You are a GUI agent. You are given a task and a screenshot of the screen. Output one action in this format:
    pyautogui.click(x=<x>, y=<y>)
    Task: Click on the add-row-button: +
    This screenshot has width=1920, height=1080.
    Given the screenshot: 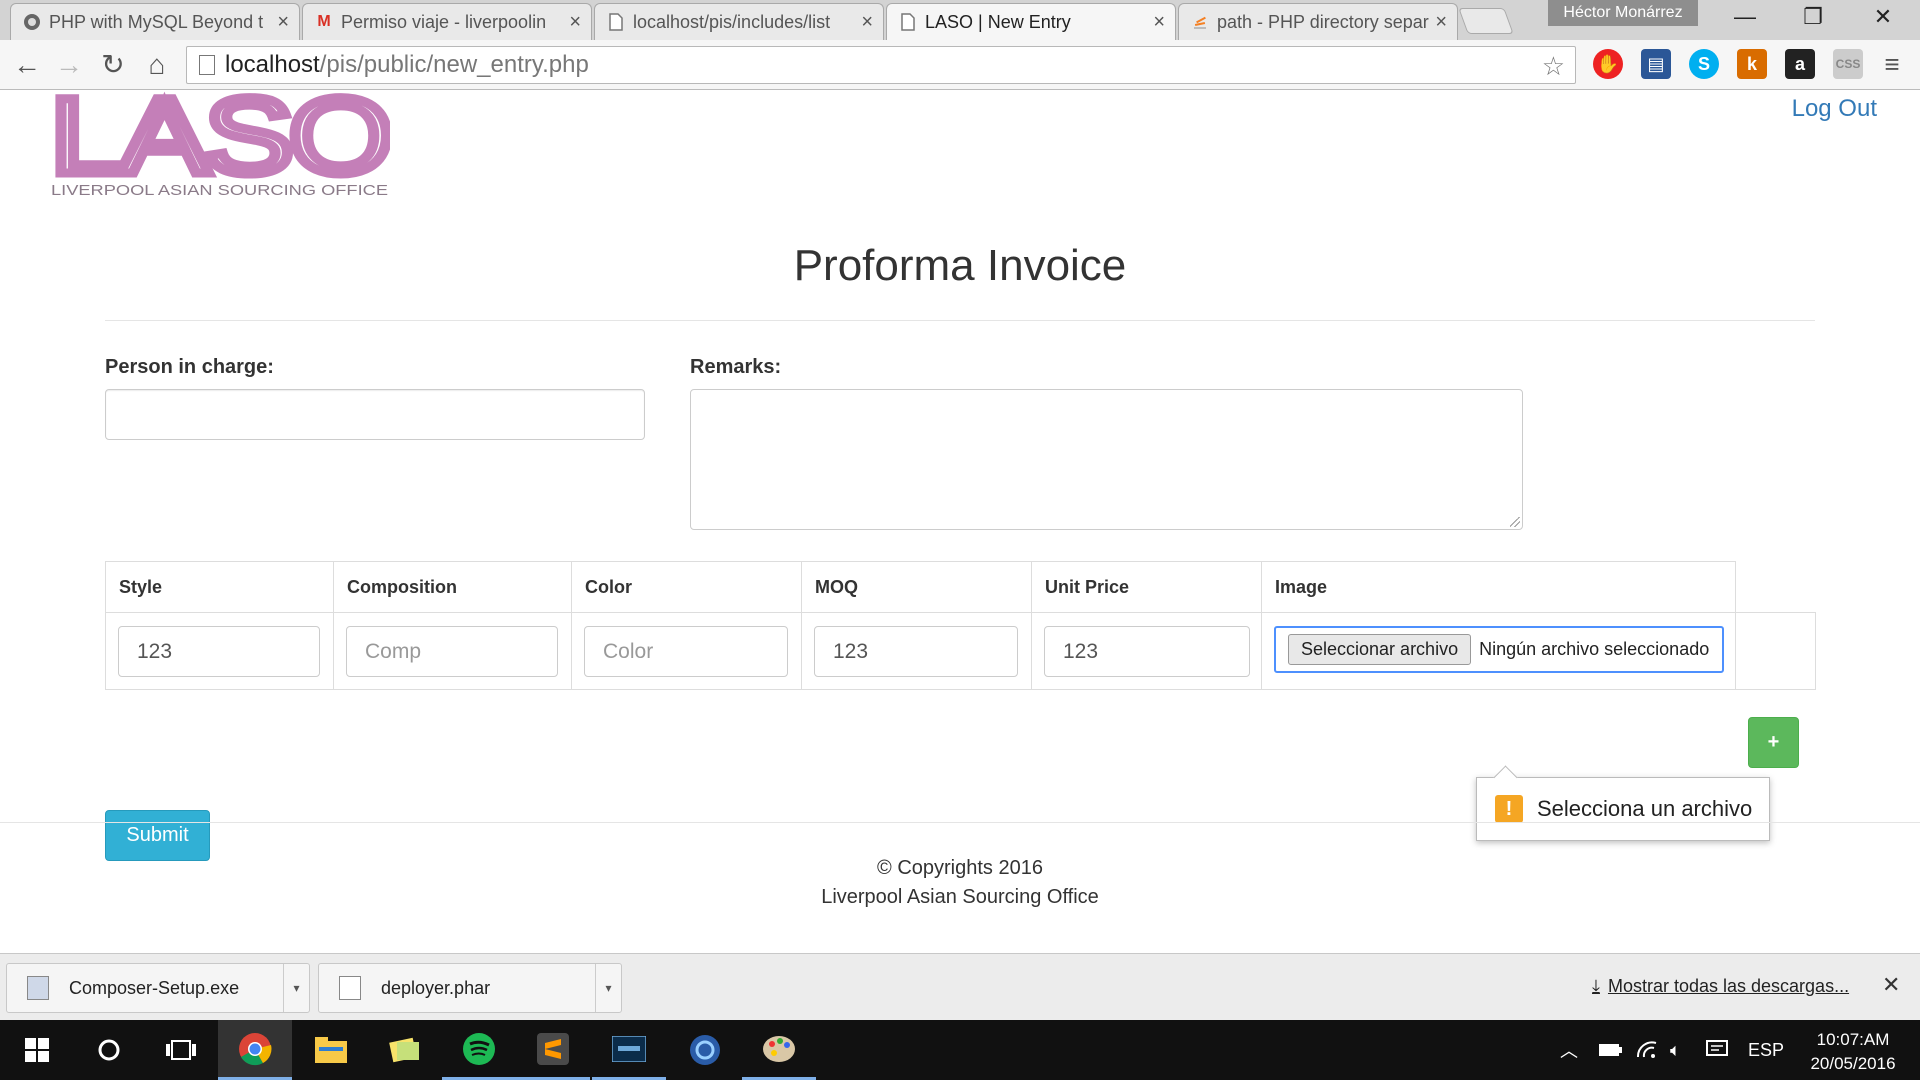 What is the action you would take?
    pyautogui.click(x=1773, y=742)
    